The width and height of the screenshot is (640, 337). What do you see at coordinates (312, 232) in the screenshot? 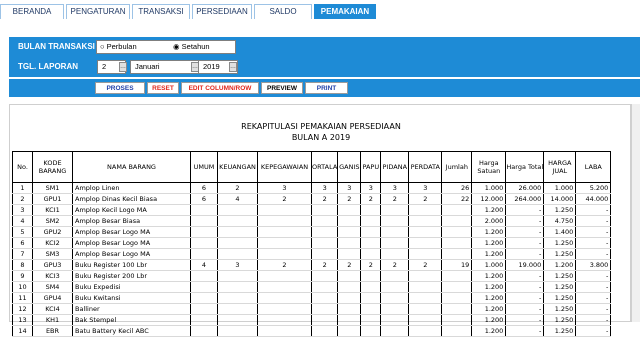
I see `table-row: 5 GPU2 Amplop Besar Logo MA 1.200-1.400-` at bounding box center [312, 232].